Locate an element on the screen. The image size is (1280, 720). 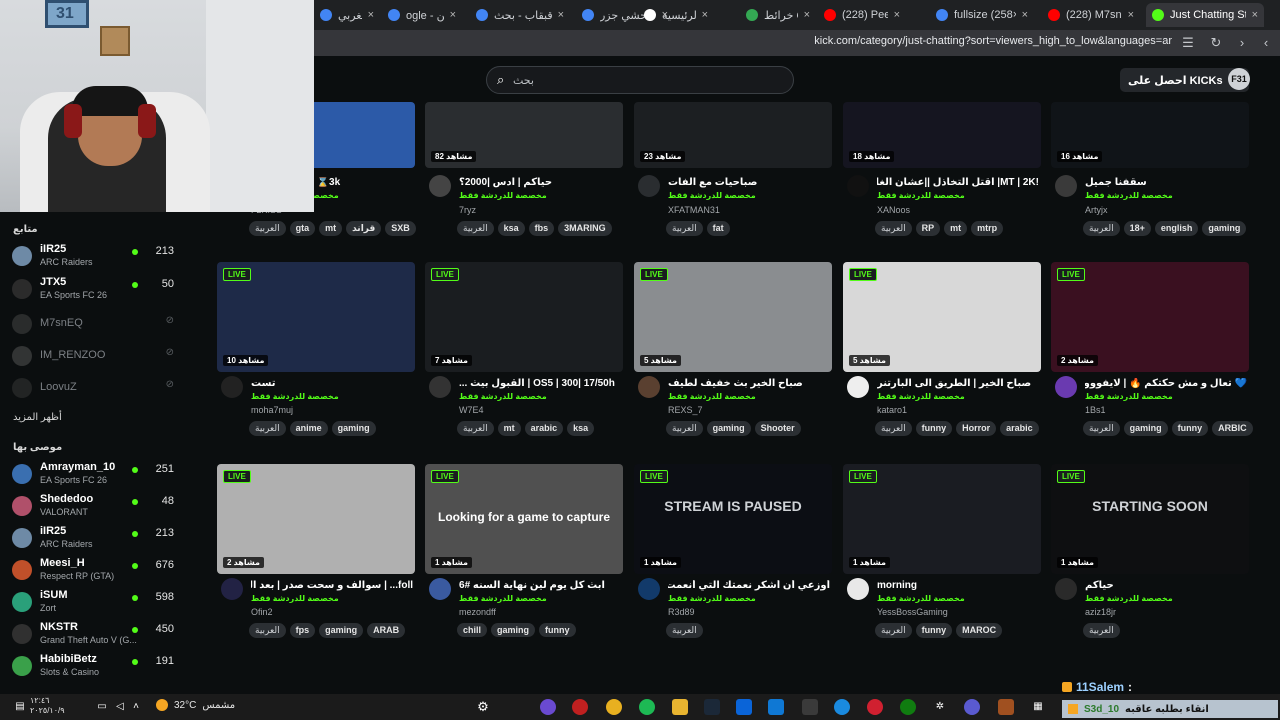
stream-title: foll... | سوالف و سحت صدر | بعد الصلاه is located at coordinates (332, 585).